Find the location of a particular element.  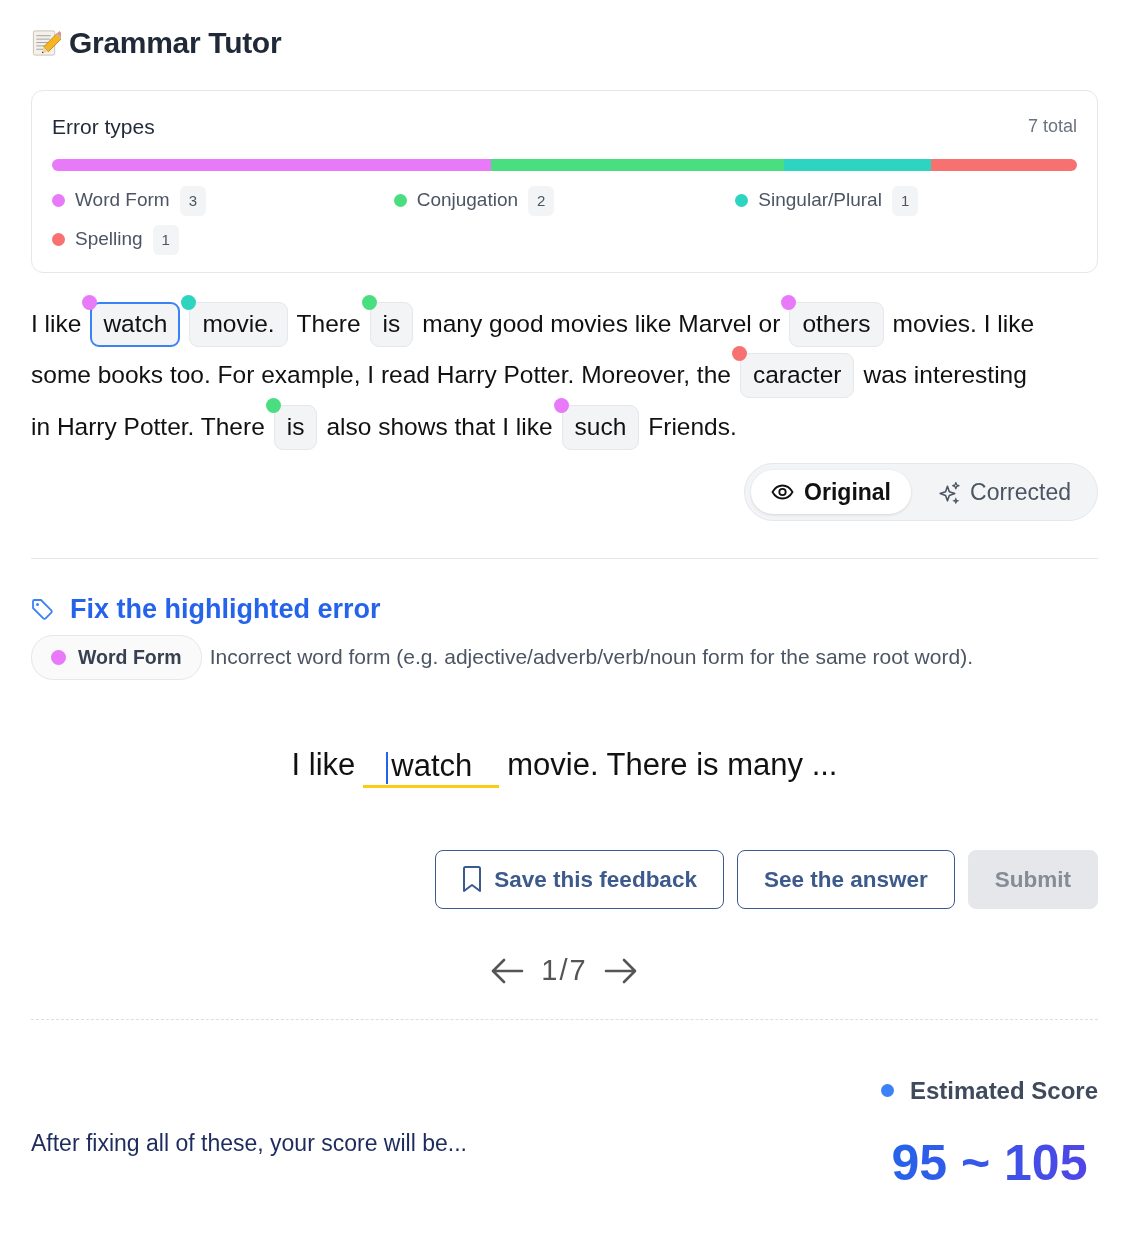

arrow-left-icon is located at coordinates (508, 971).